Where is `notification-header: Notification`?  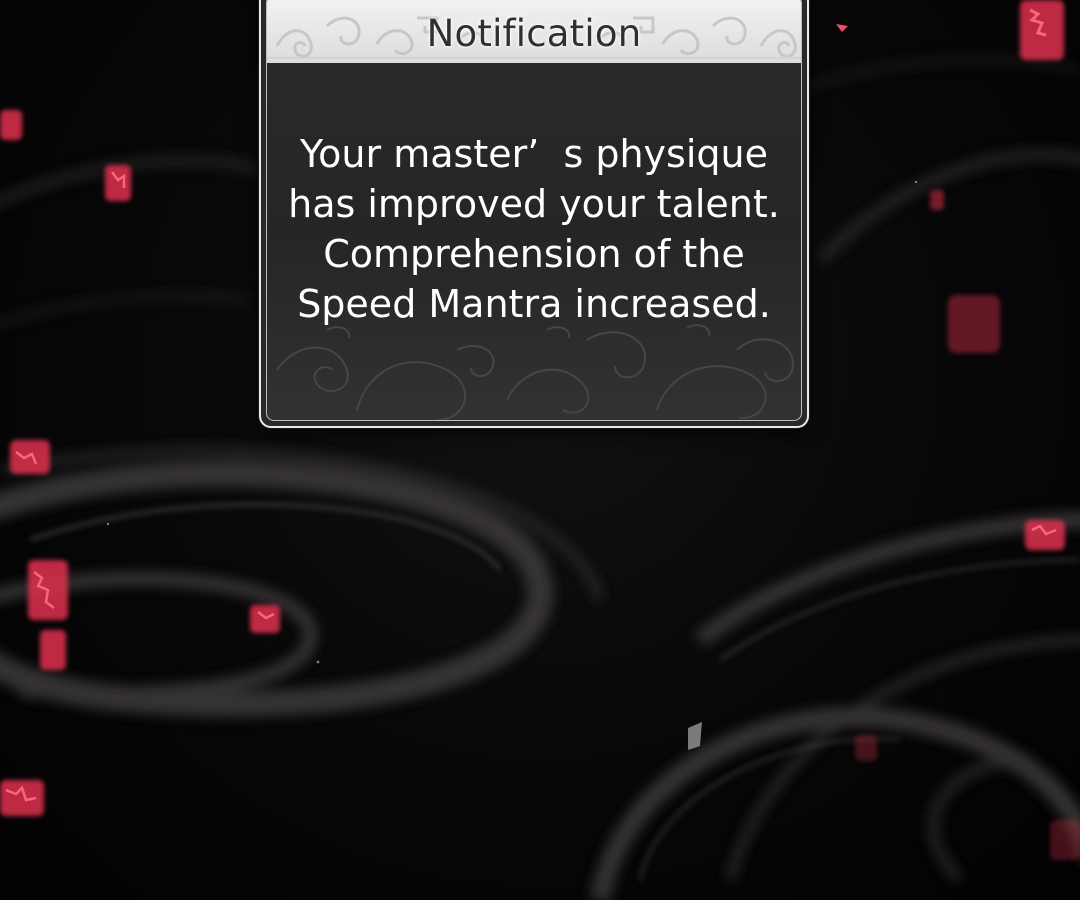
notification-header: Notification is located at coordinates (534, 31).